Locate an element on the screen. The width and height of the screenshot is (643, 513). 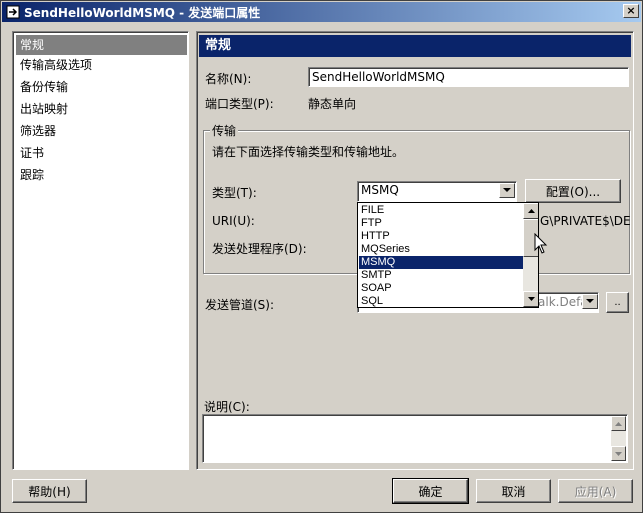
nav-item-outbound-maps: 出站映射 is located at coordinates (101, 109).